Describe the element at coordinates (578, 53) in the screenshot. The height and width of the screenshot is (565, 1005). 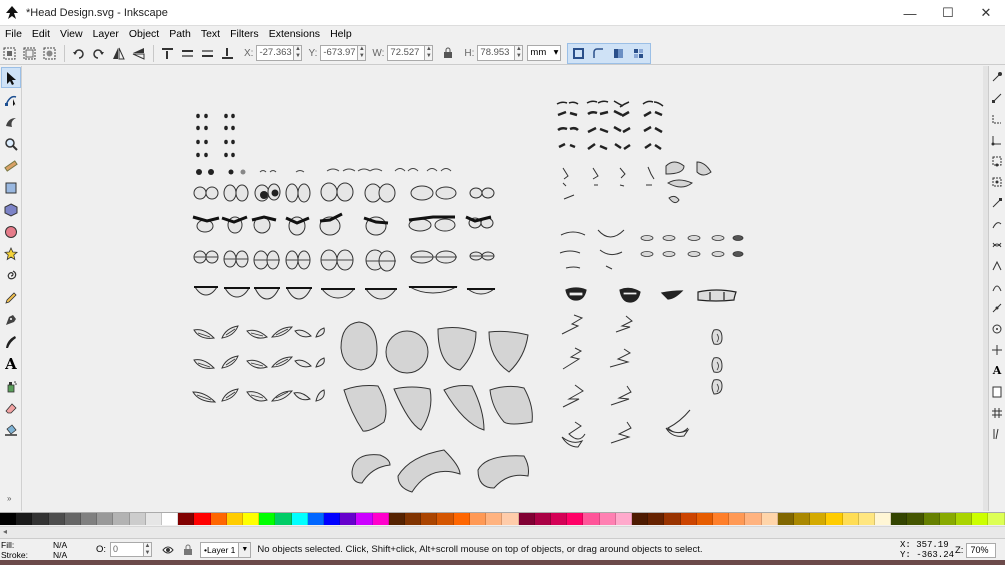
I see `scale-stroke-icon` at that location.